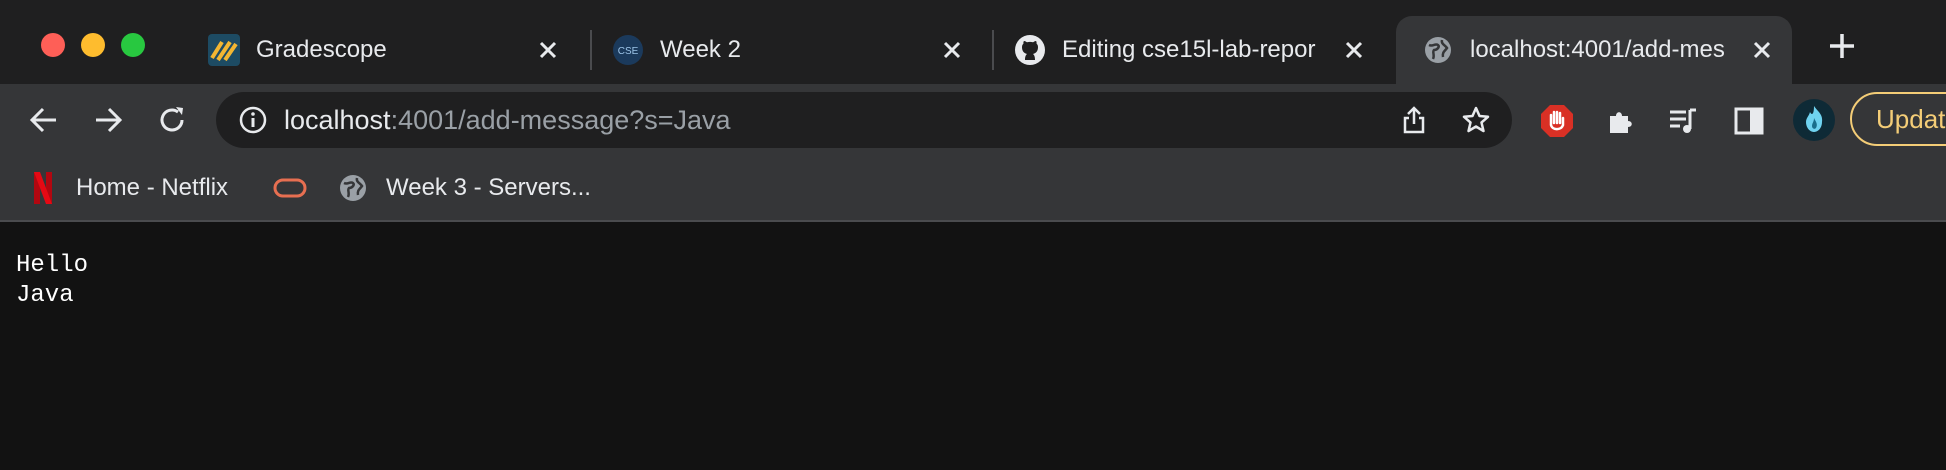 Image resolution: width=1946 pixels, height=470 pixels. I want to click on svg-text: CSE, so click(628, 51).